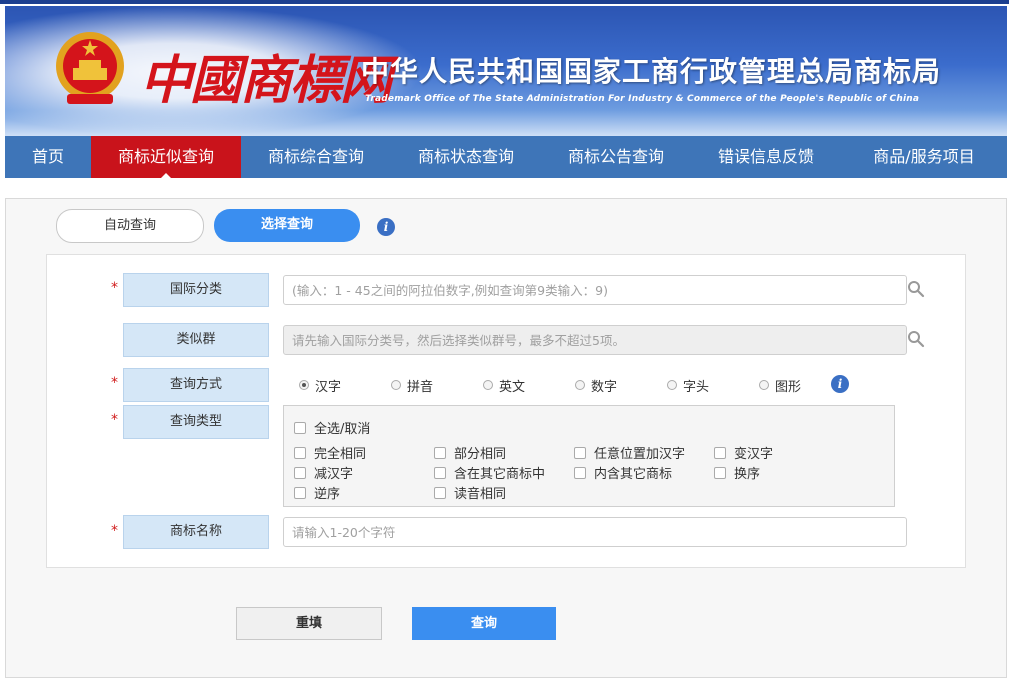 The width and height of the screenshot is (1009, 683). Describe the element at coordinates (713, 385) in the screenshot. I see `radio-initial: 字头` at that location.